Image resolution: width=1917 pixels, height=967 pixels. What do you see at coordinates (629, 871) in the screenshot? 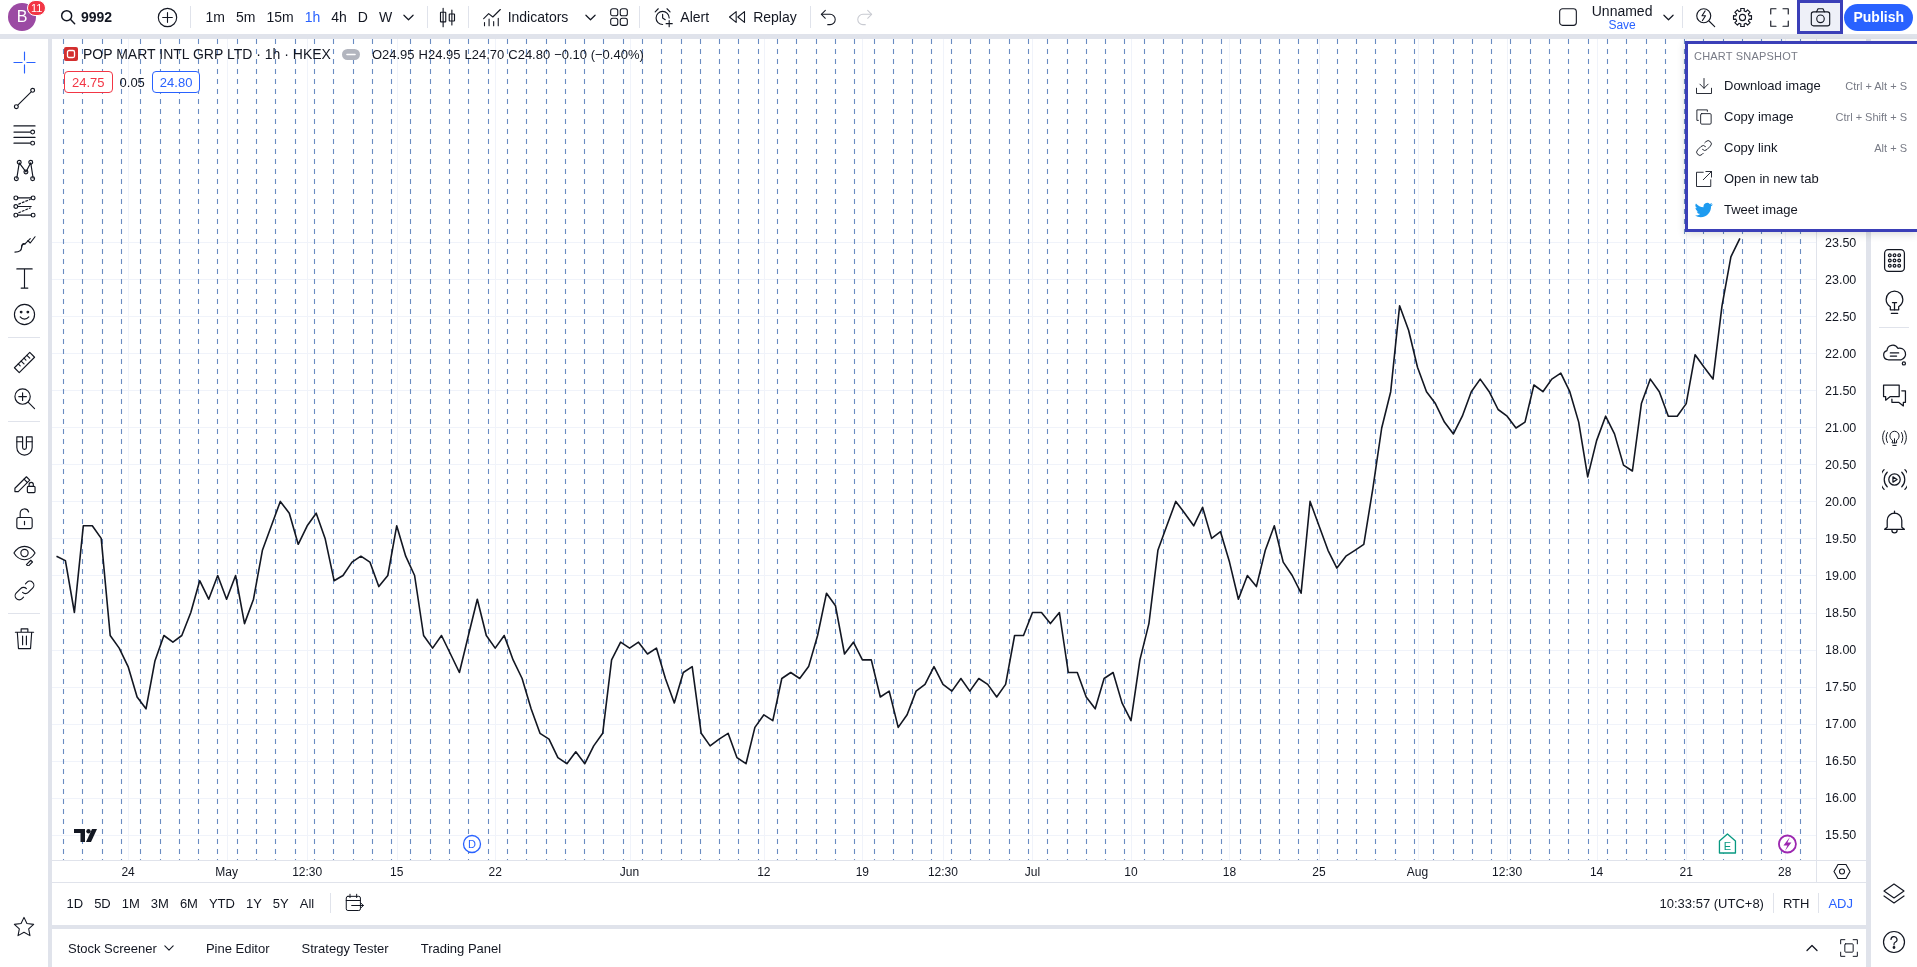
I see `time-axis-label: Jun` at bounding box center [629, 871].